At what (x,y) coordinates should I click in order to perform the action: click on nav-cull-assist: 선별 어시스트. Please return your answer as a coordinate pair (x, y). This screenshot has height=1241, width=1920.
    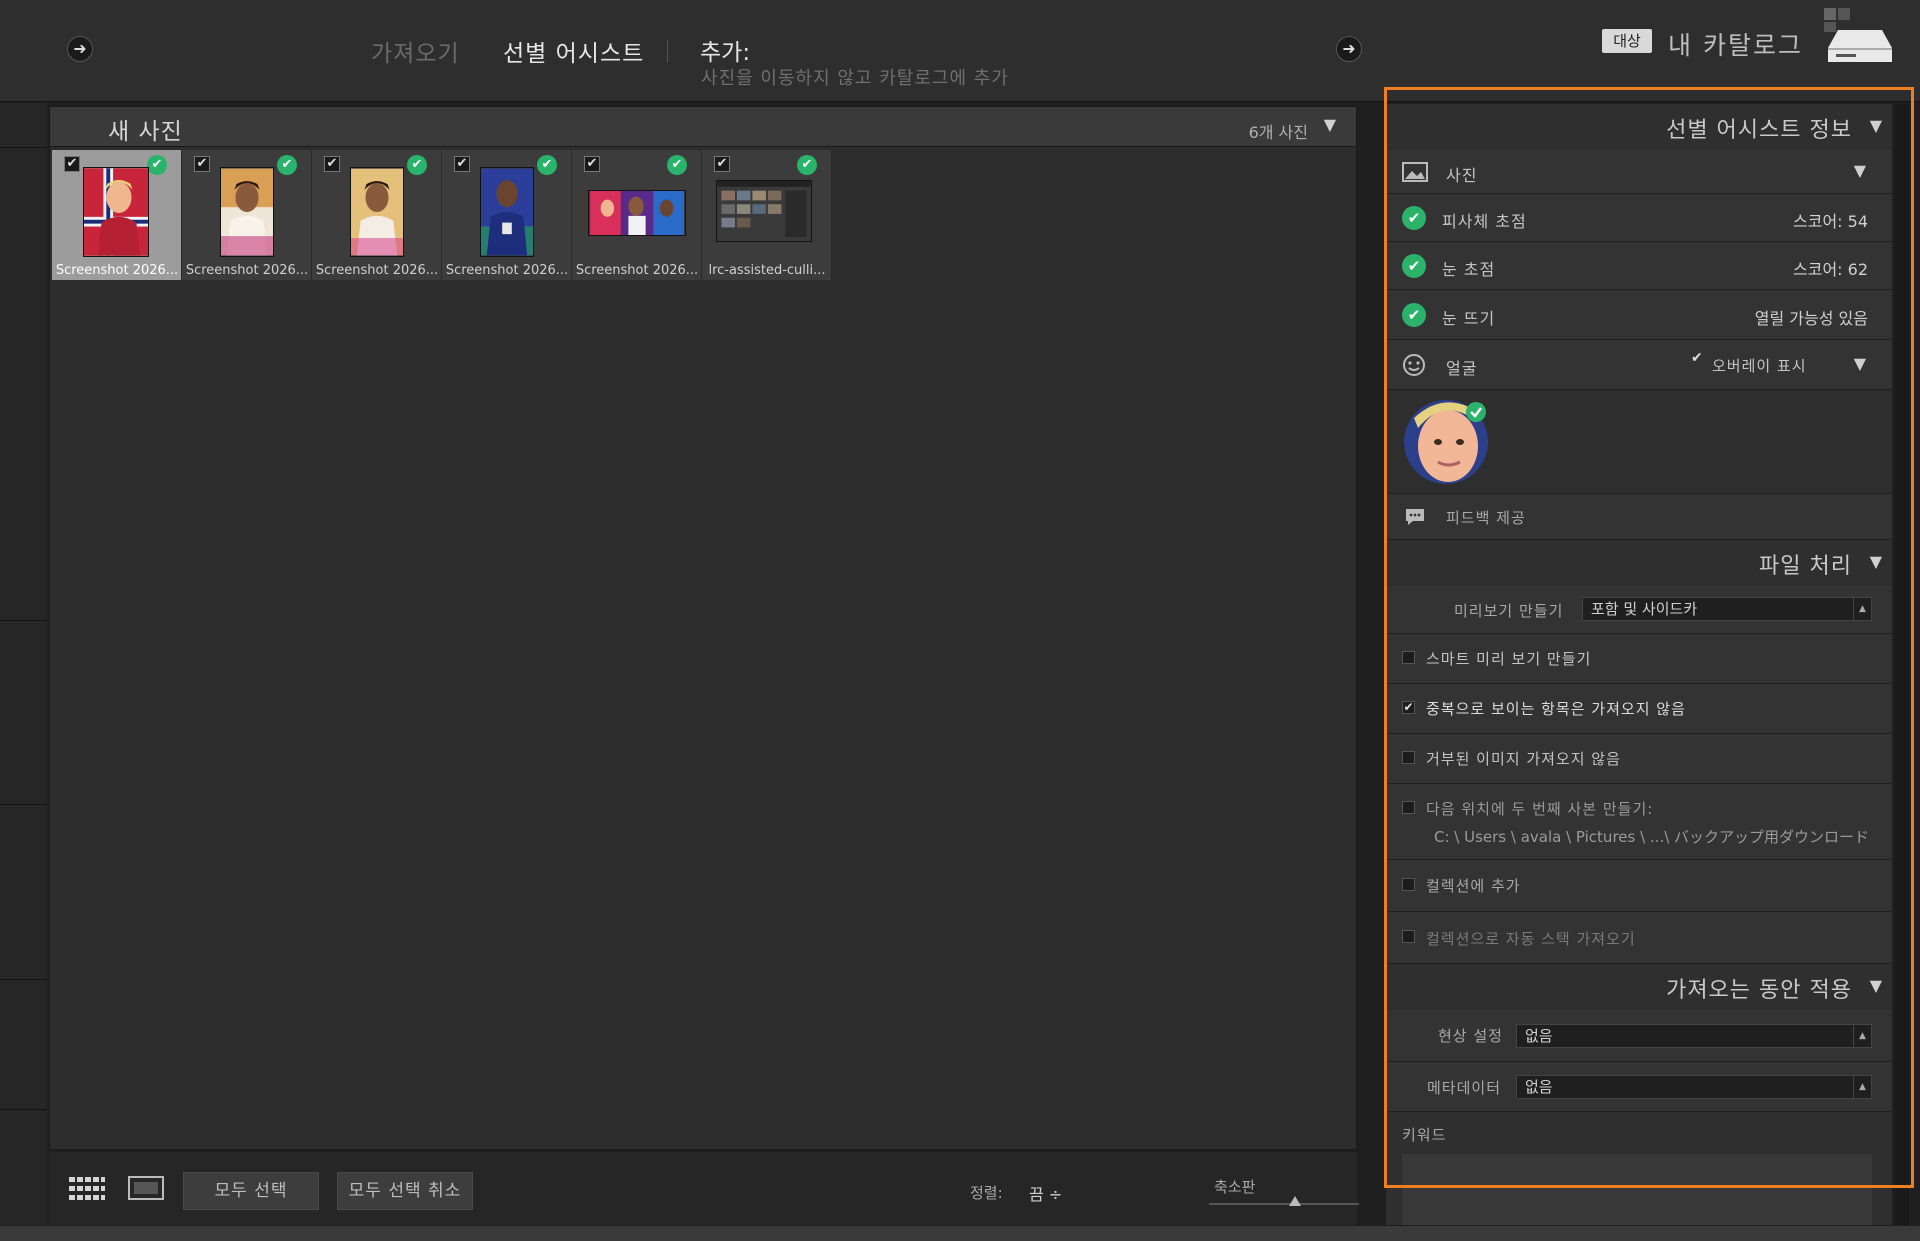
    Looking at the image, I should click on (573, 51).